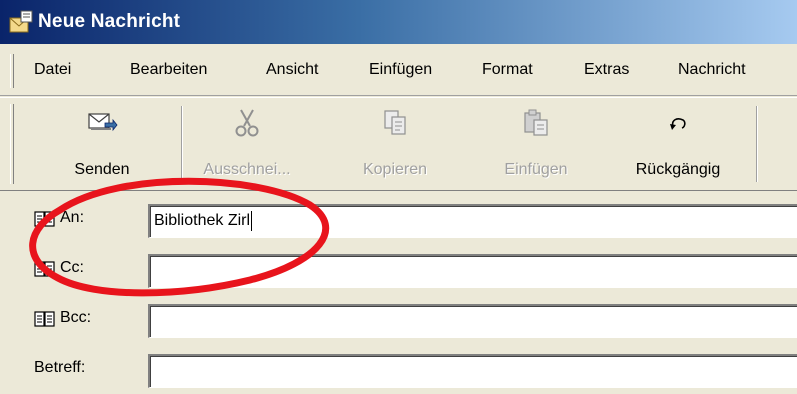 The image size is (797, 394). Describe the element at coordinates (678, 123) in the screenshot. I see `undo-icon` at that location.